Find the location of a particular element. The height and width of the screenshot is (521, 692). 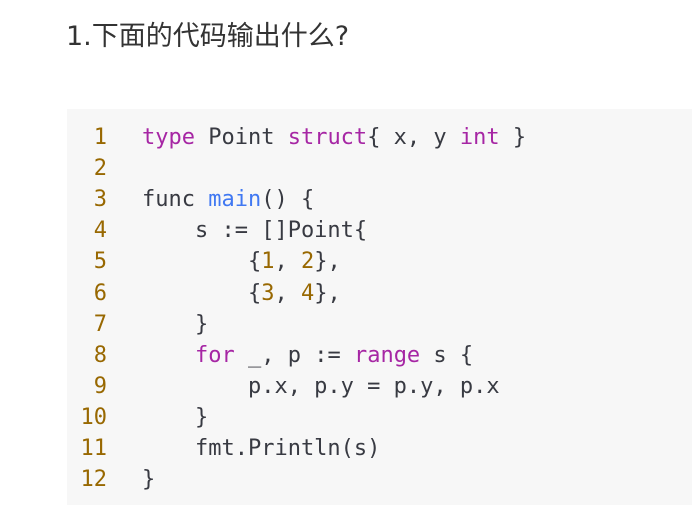

code-token: int is located at coordinates (479, 137).